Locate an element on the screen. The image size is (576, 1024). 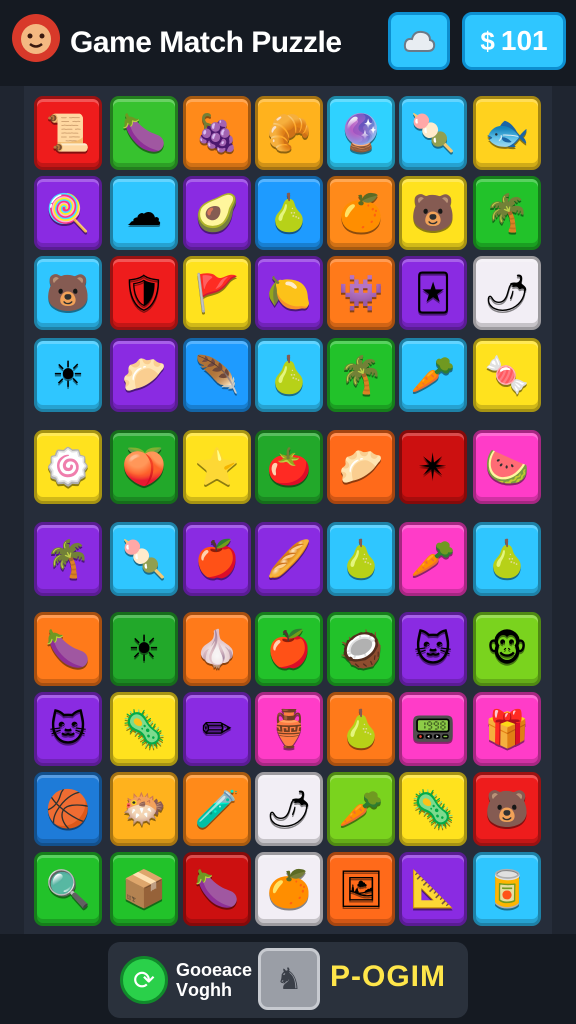
eggplant-icon: 🍆 is located at coordinates (68, 648).